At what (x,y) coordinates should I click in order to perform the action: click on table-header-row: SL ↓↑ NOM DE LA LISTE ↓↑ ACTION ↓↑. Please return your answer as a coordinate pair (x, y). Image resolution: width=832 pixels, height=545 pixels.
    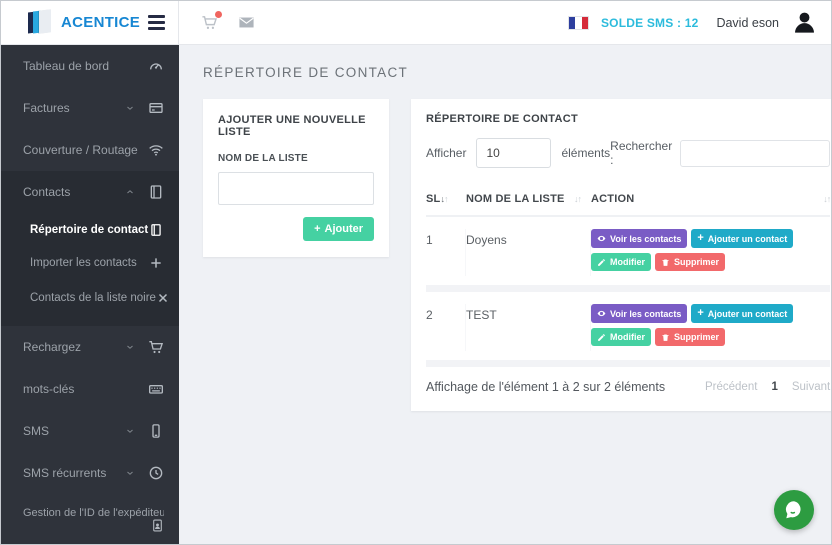
    Looking at the image, I should click on (628, 201).